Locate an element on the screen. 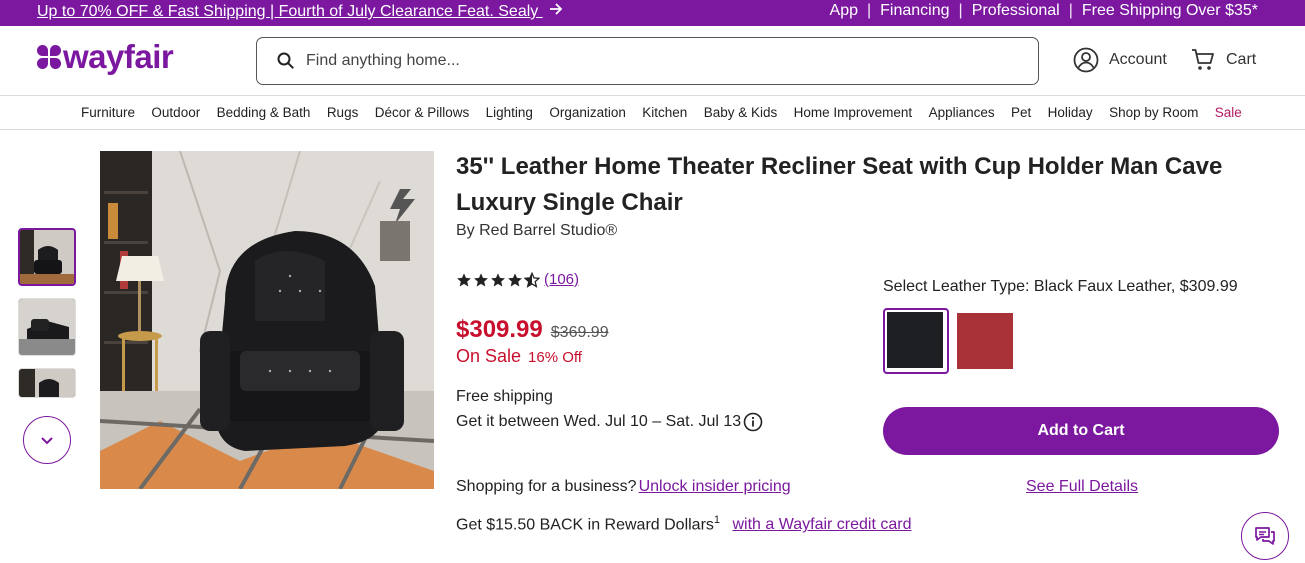 Image resolution: width=1305 pixels, height=563 pixels. search-icon is located at coordinates (285, 60).